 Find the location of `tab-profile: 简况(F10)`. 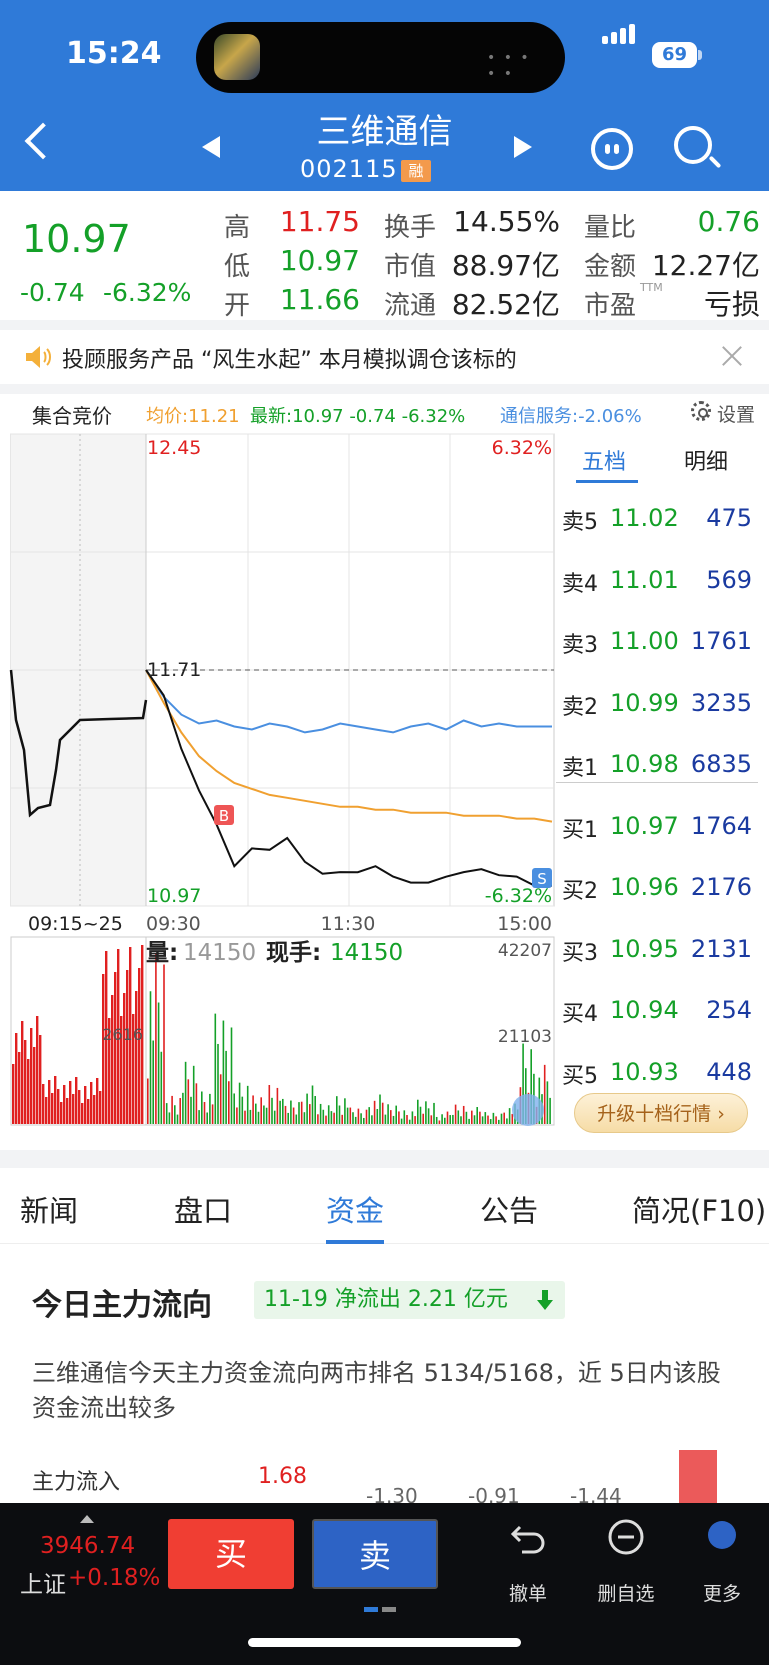

tab-profile: 简况(F10) is located at coordinates (699, 1209).